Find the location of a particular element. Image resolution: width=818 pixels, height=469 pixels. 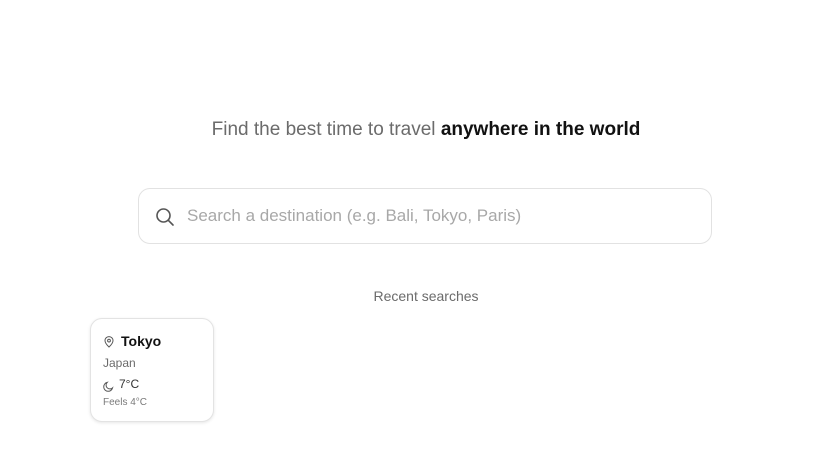

search-box is located at coordinates (425, 216).